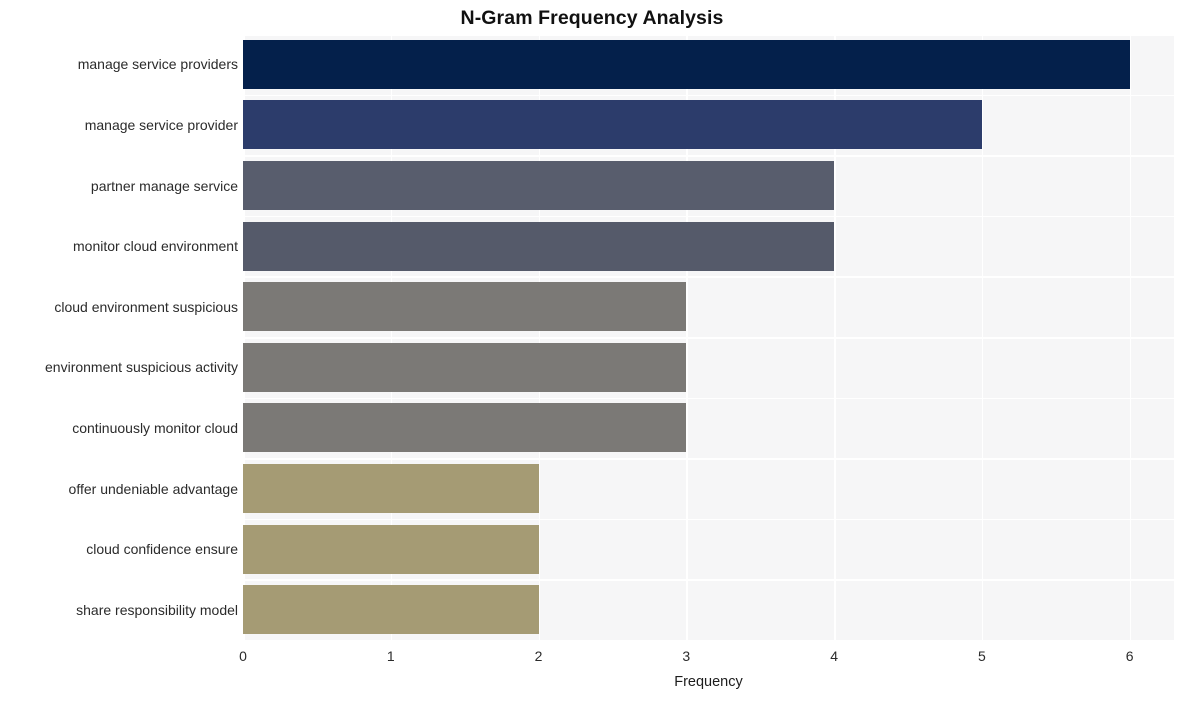 The width and height of the screenshot is (1184, 701). I want to click on y-tick-label: cloud environment suspicious, so click(146, 306).